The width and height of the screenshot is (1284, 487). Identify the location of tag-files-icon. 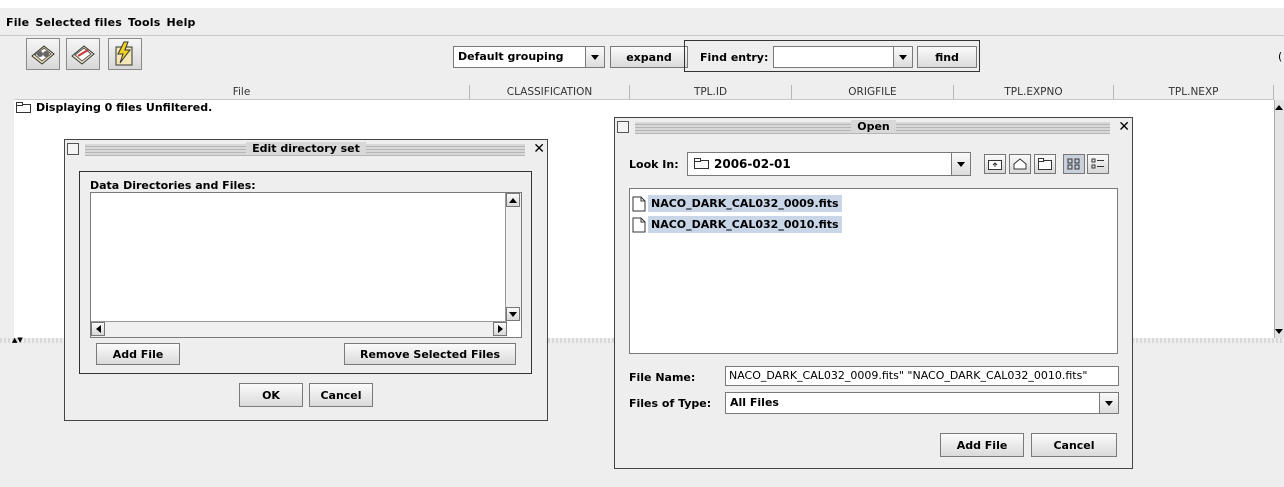
(83, 55).